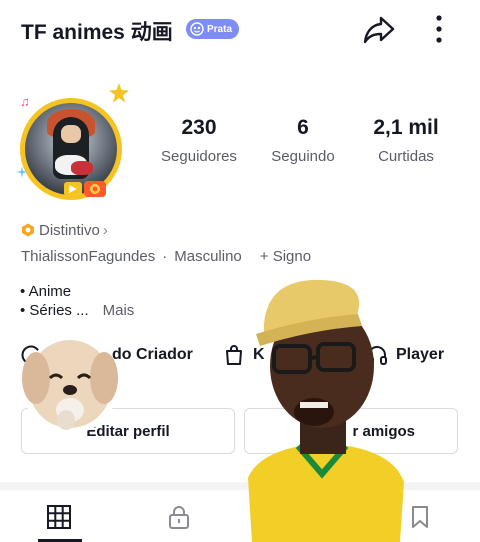  Describe the element at coordinates (28, 230) in the screenshot. I see `hexagon-badge-icon` at that location.